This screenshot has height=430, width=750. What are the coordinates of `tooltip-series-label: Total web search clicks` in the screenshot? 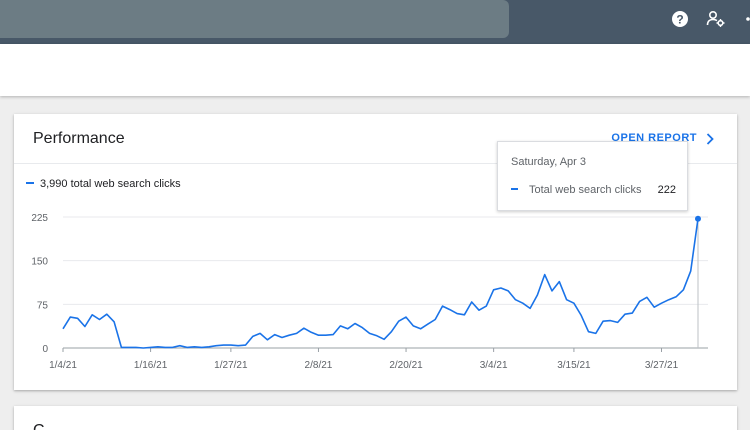 It's located at (585, 190).